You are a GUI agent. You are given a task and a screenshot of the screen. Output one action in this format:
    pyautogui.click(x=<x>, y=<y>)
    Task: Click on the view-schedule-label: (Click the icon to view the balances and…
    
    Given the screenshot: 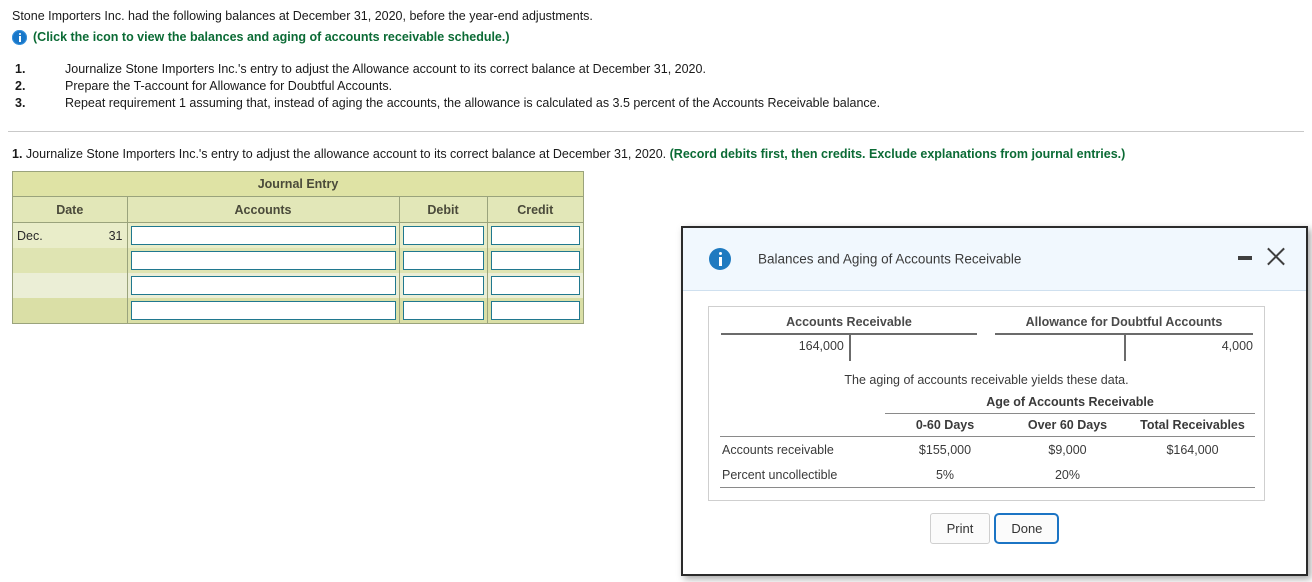 What is the action you would take?
    pyautogui.click(x=271, y=37)
    